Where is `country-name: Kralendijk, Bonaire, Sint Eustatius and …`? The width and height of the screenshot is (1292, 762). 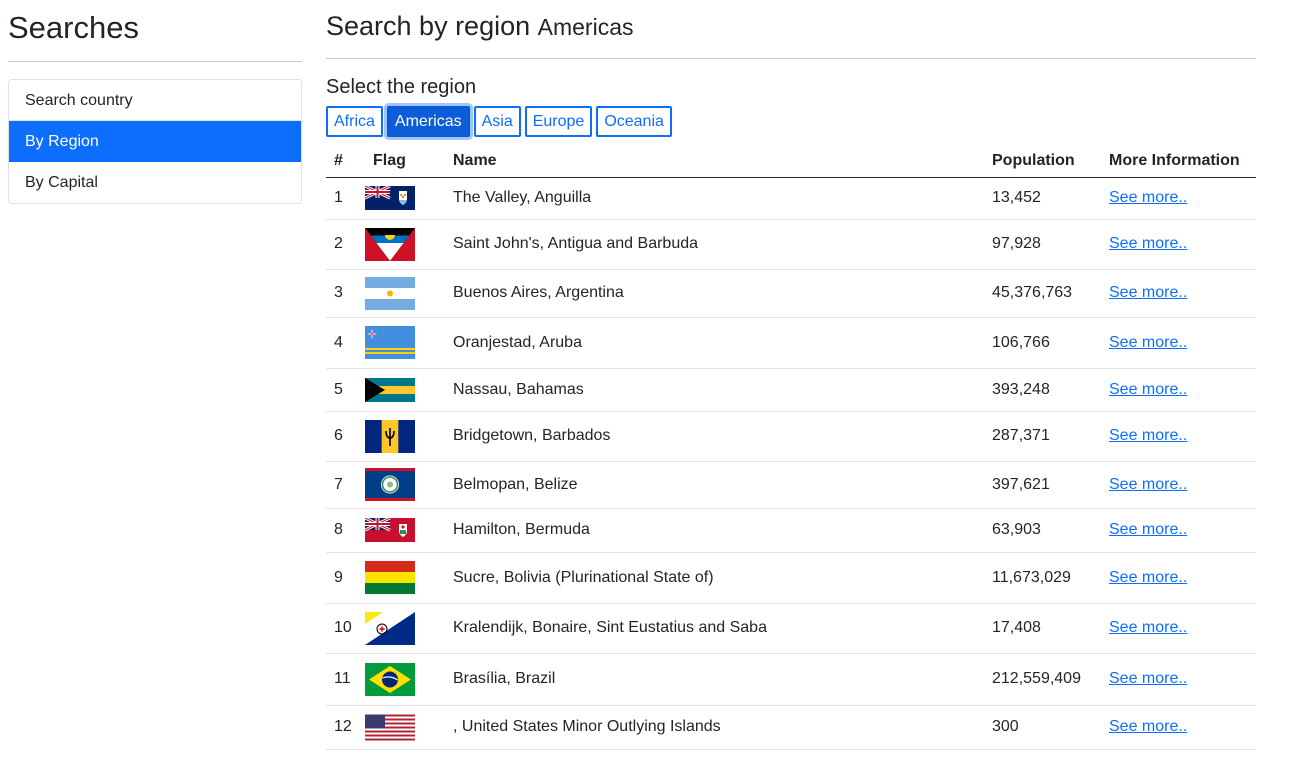
country-name: Kralendijk, Bonaire, Sint Eustatius and … is located at coordinates (714, 628).